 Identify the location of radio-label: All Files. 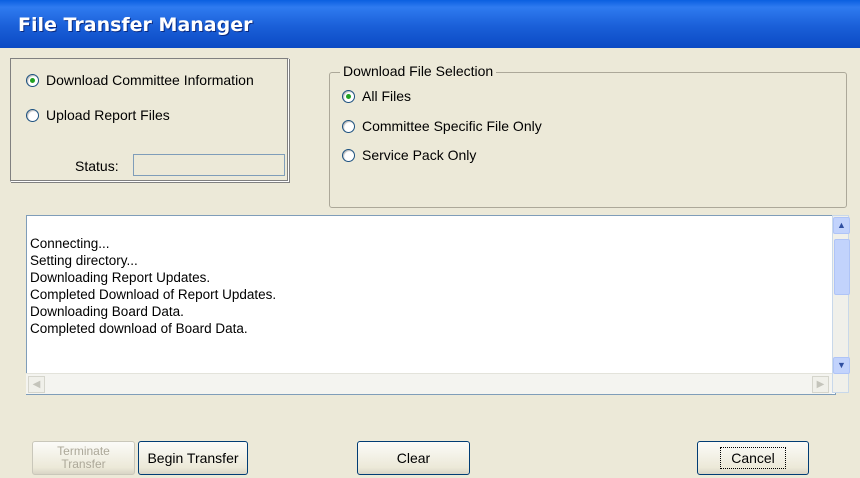
(387, 96).